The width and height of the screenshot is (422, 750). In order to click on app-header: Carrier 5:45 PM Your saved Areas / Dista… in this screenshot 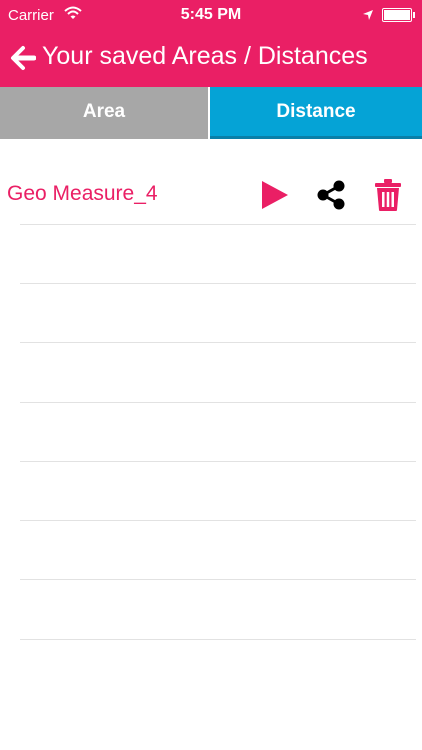, I will do `click(211, 43)`.